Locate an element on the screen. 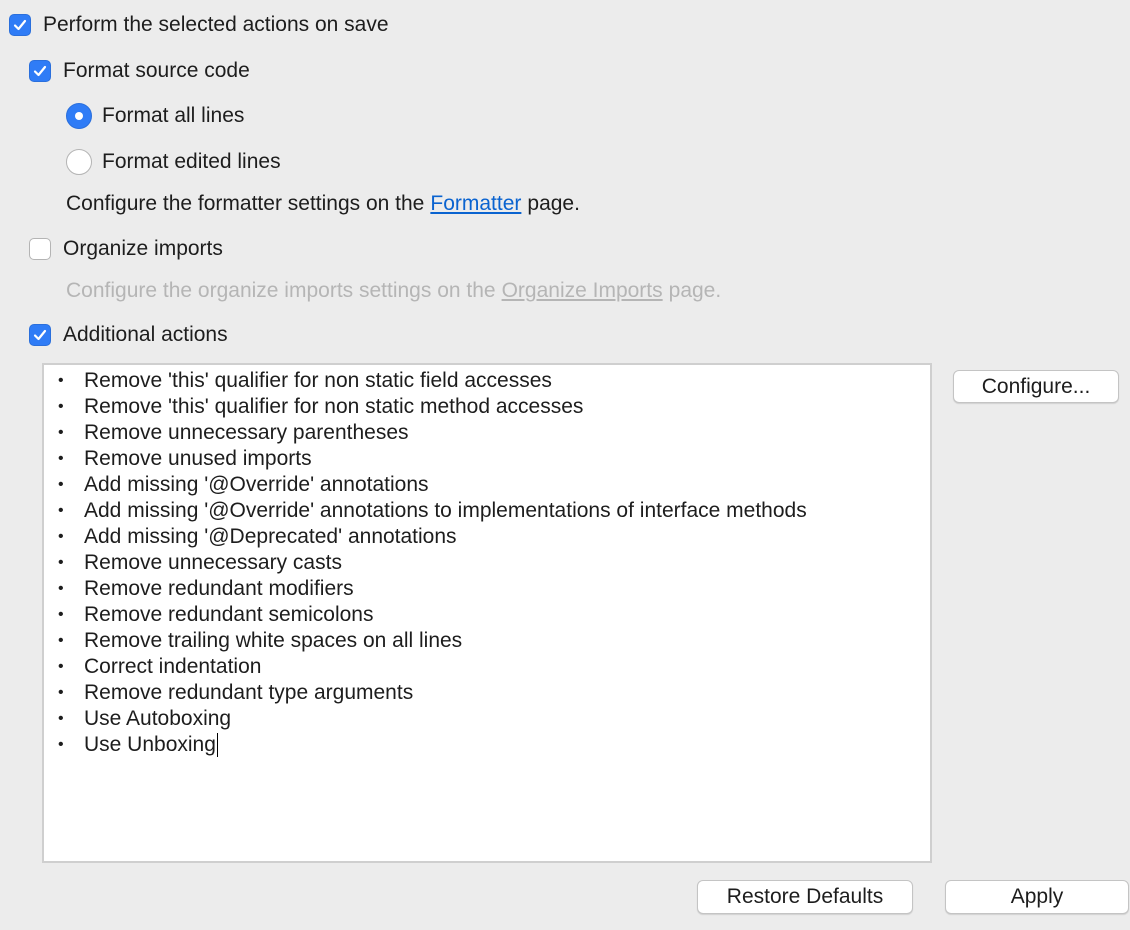 This screenshot has width=1130, height=930. list-item: • Use Autoboxing is located at coordinates (487, 719).